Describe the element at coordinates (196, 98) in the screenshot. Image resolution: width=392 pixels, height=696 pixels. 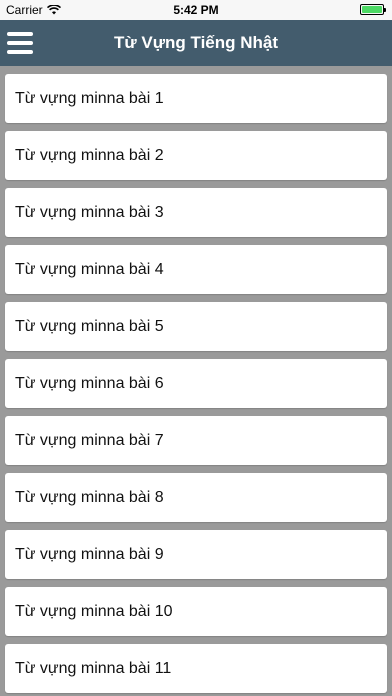
I see `list-item-lesson-1: Từ vựng minna bài 1` at that location.